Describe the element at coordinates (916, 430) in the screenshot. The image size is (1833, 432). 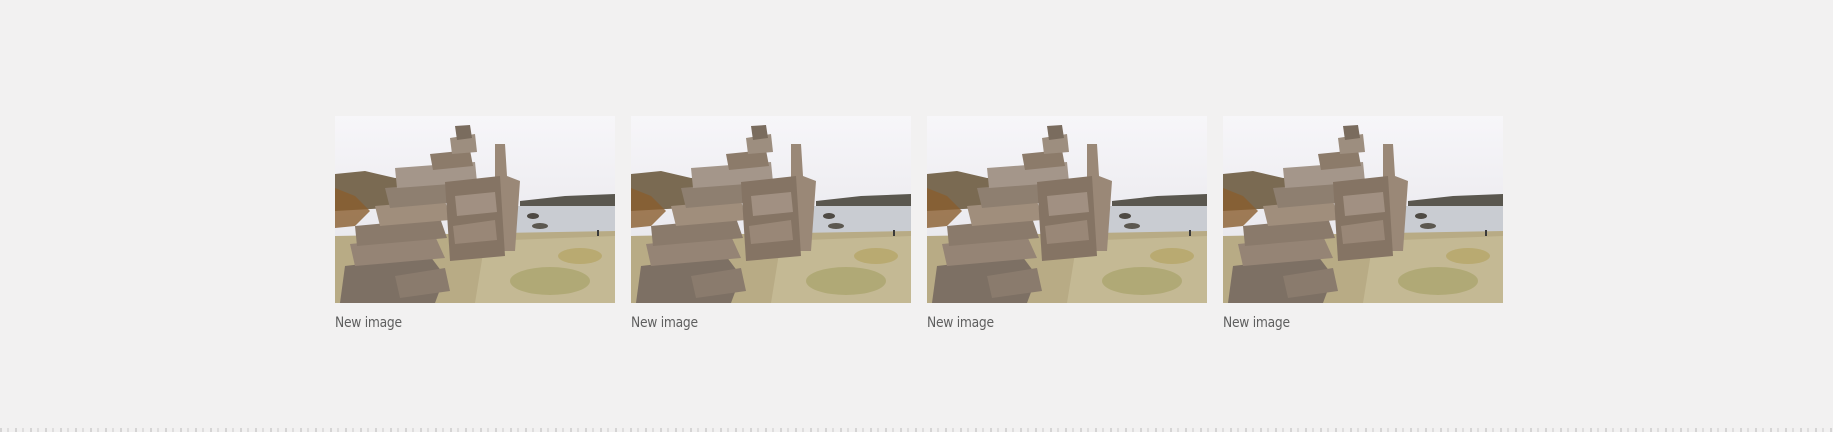
I see `footer-text-strip` at that location.